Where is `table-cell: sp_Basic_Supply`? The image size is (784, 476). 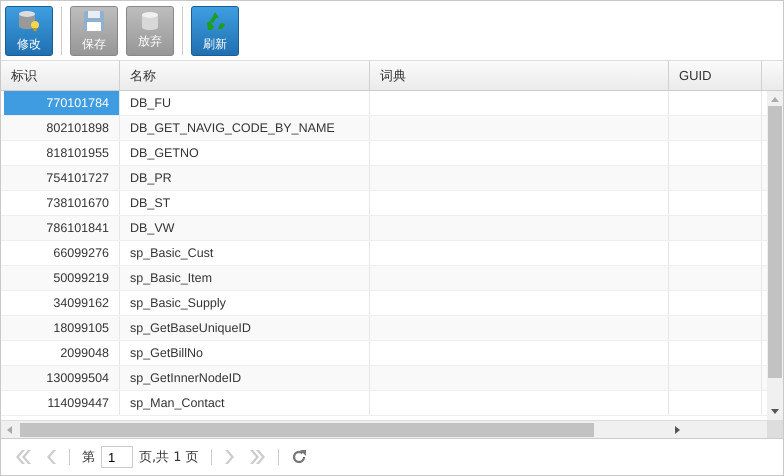 table-cell: sp_Basic_Supply is located at coordinates (245, 303).